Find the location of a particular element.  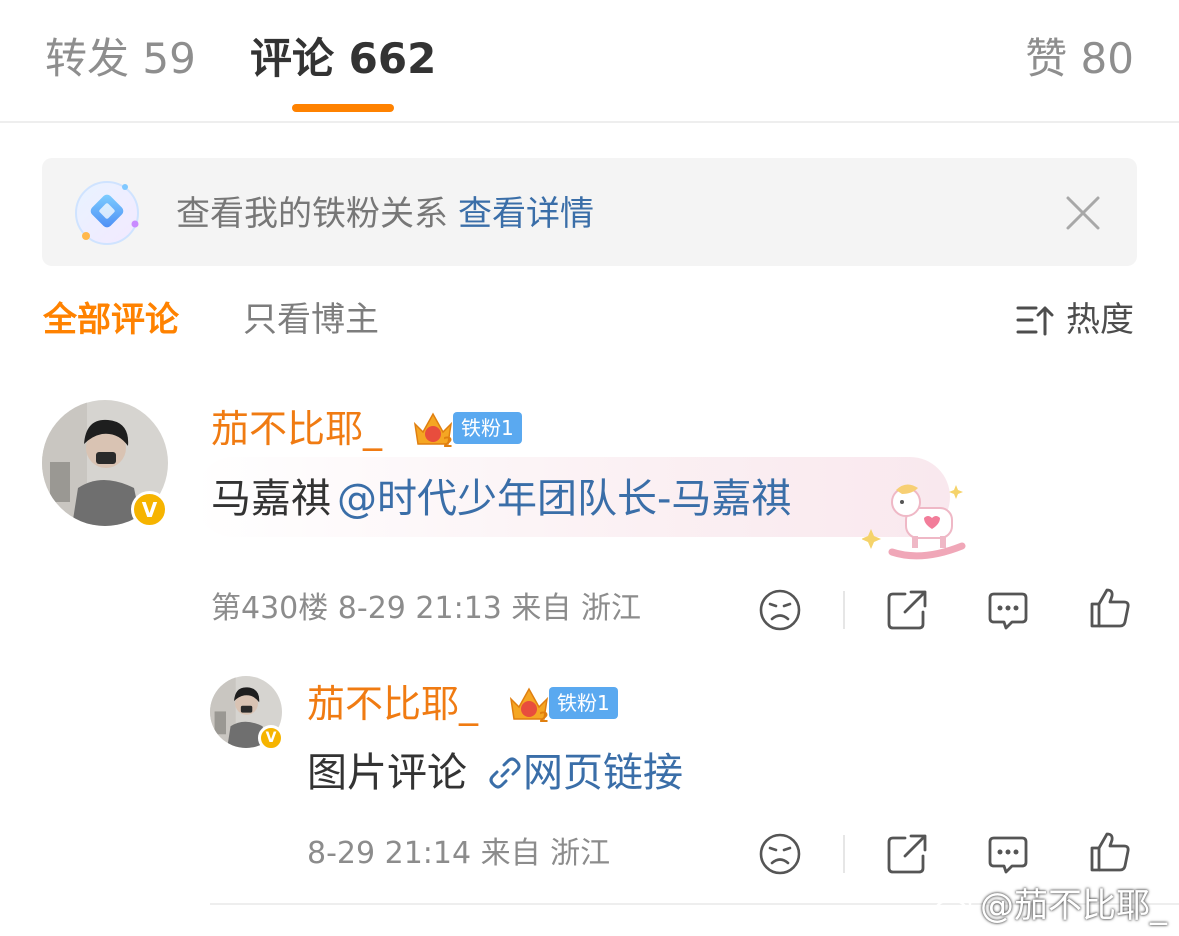

tab-comment: 评论 662 is located at coordinates (343, 59).